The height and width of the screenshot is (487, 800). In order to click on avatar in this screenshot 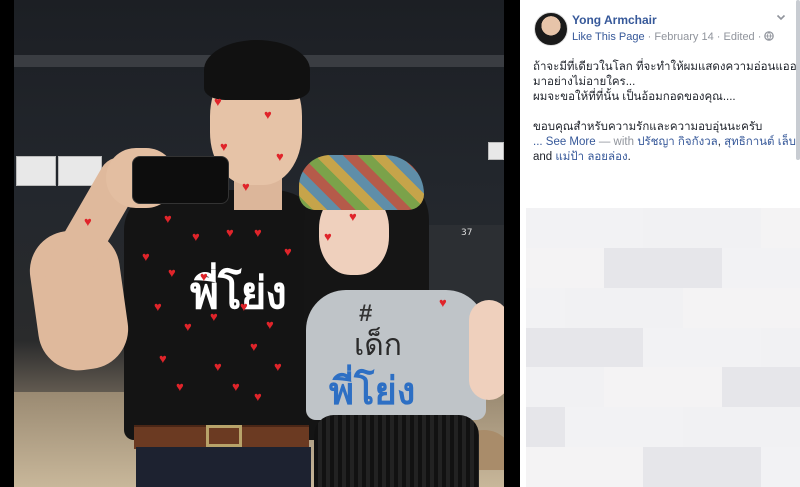, I will do `click(551, 29)`.